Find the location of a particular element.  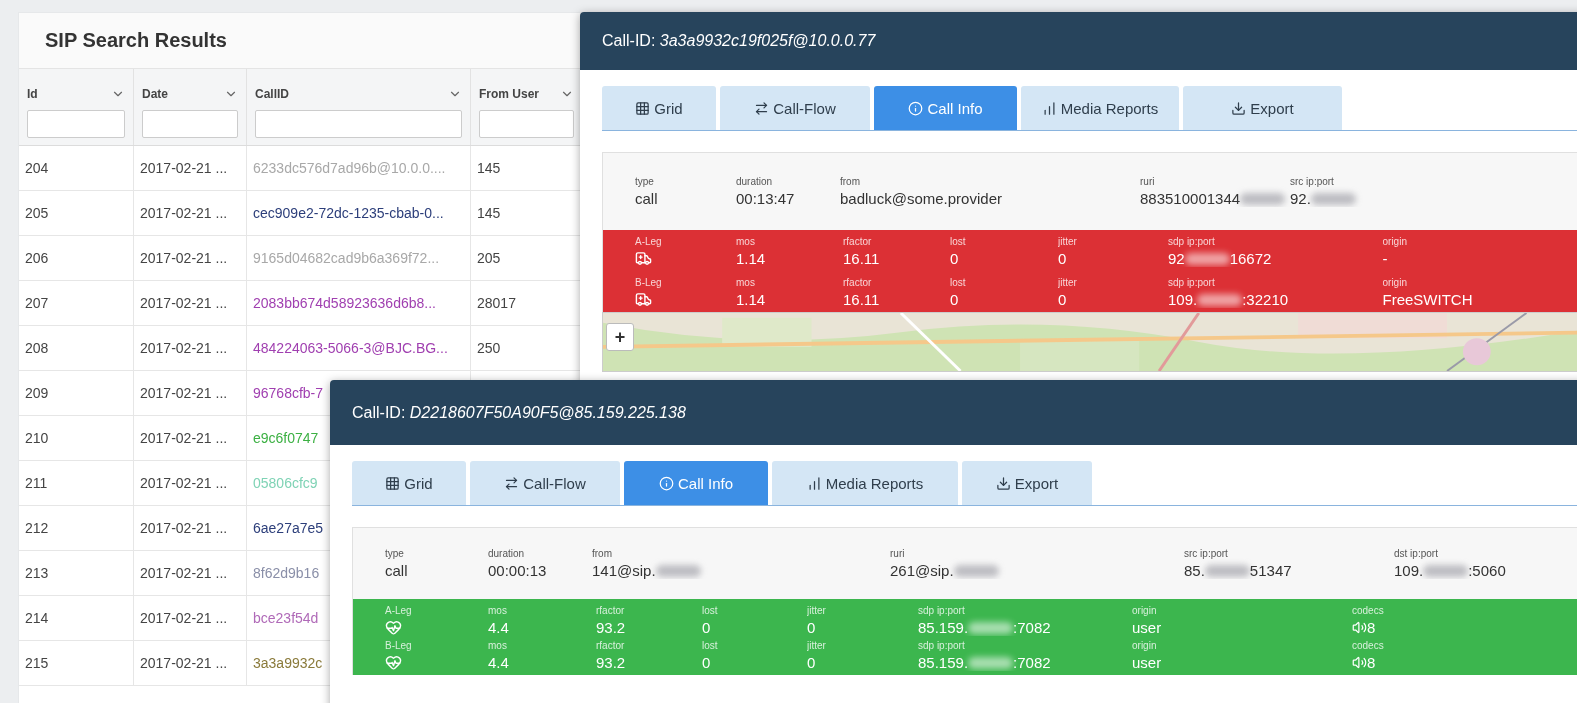

field-value: 92 is located at coordinates (1176, 258).